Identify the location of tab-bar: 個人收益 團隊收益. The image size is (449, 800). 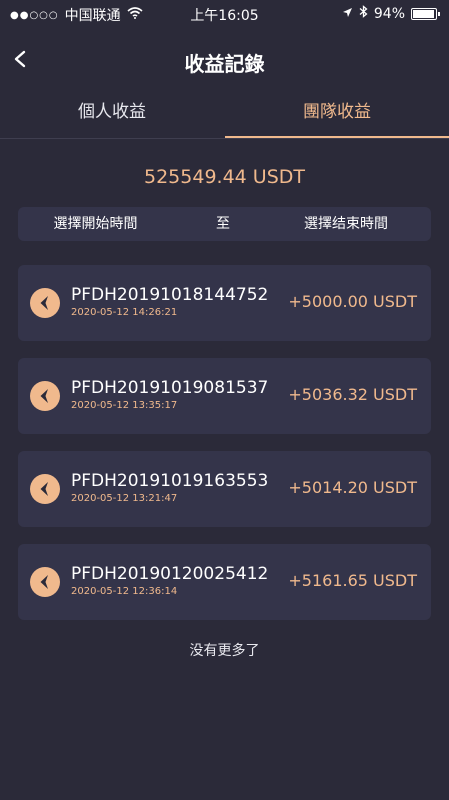
(224, 114).